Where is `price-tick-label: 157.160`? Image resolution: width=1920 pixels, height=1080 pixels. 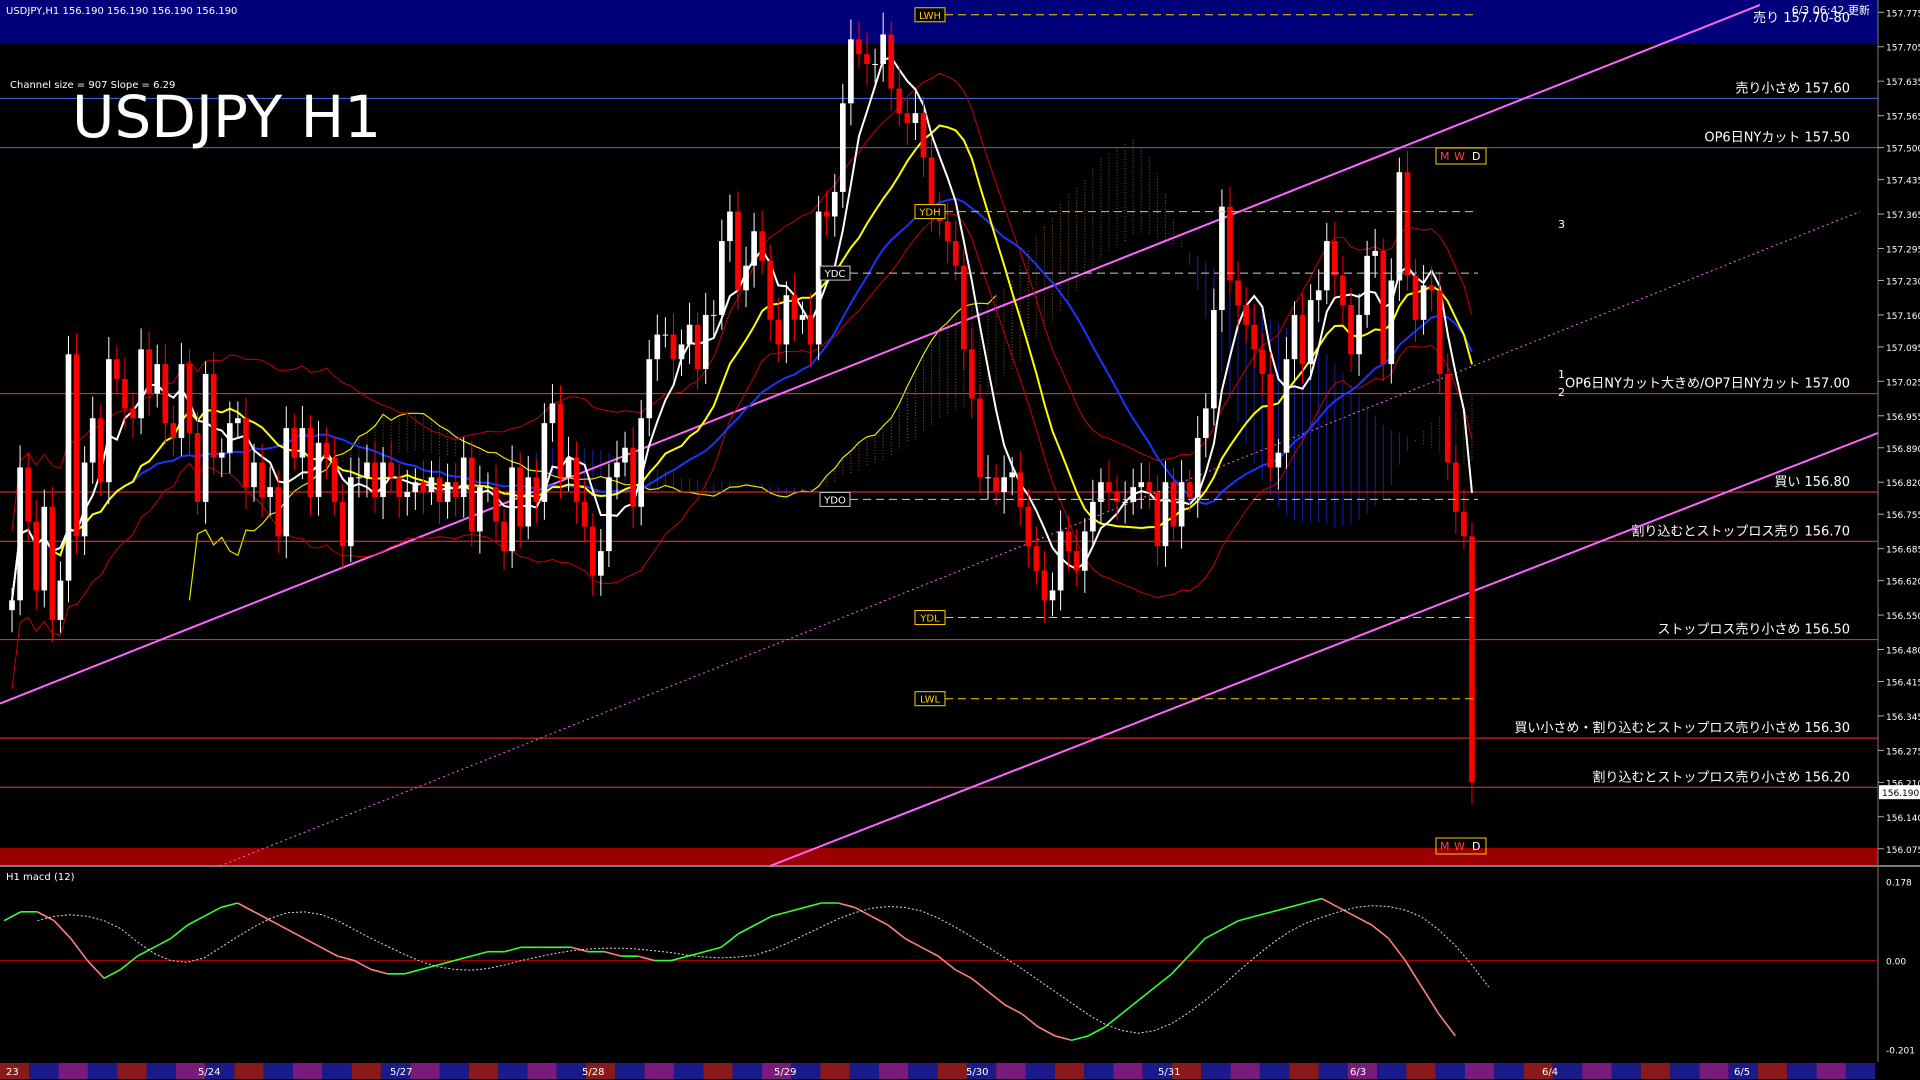
price-tick-label: 157.160 is located at coordinates (1903, 317).